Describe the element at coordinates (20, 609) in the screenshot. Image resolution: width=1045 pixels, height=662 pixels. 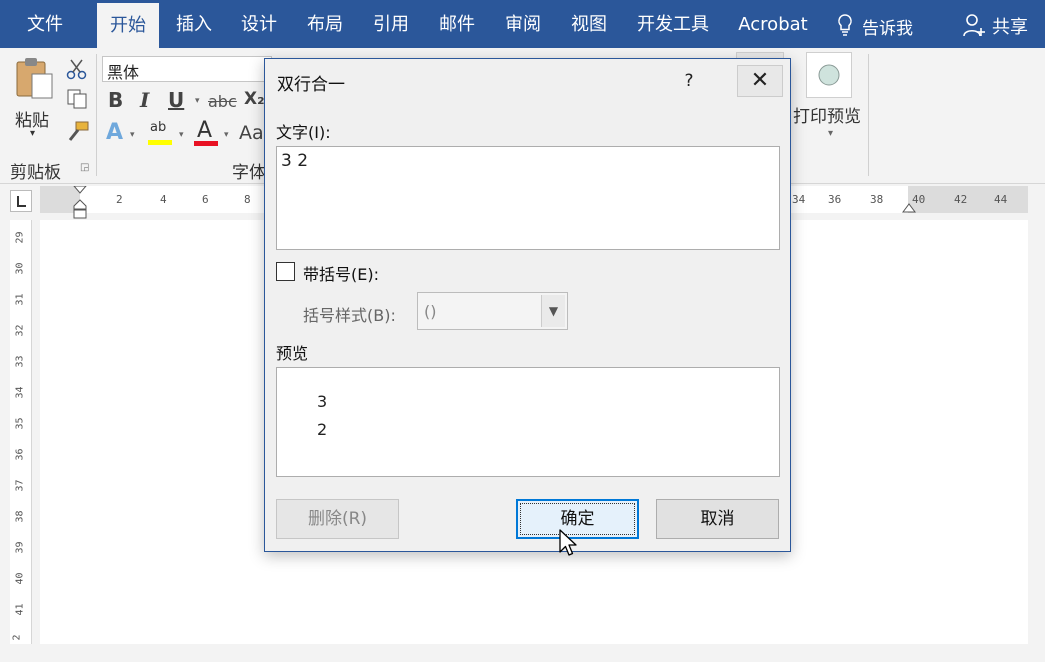
I see `ruler-number: 41` at that location.